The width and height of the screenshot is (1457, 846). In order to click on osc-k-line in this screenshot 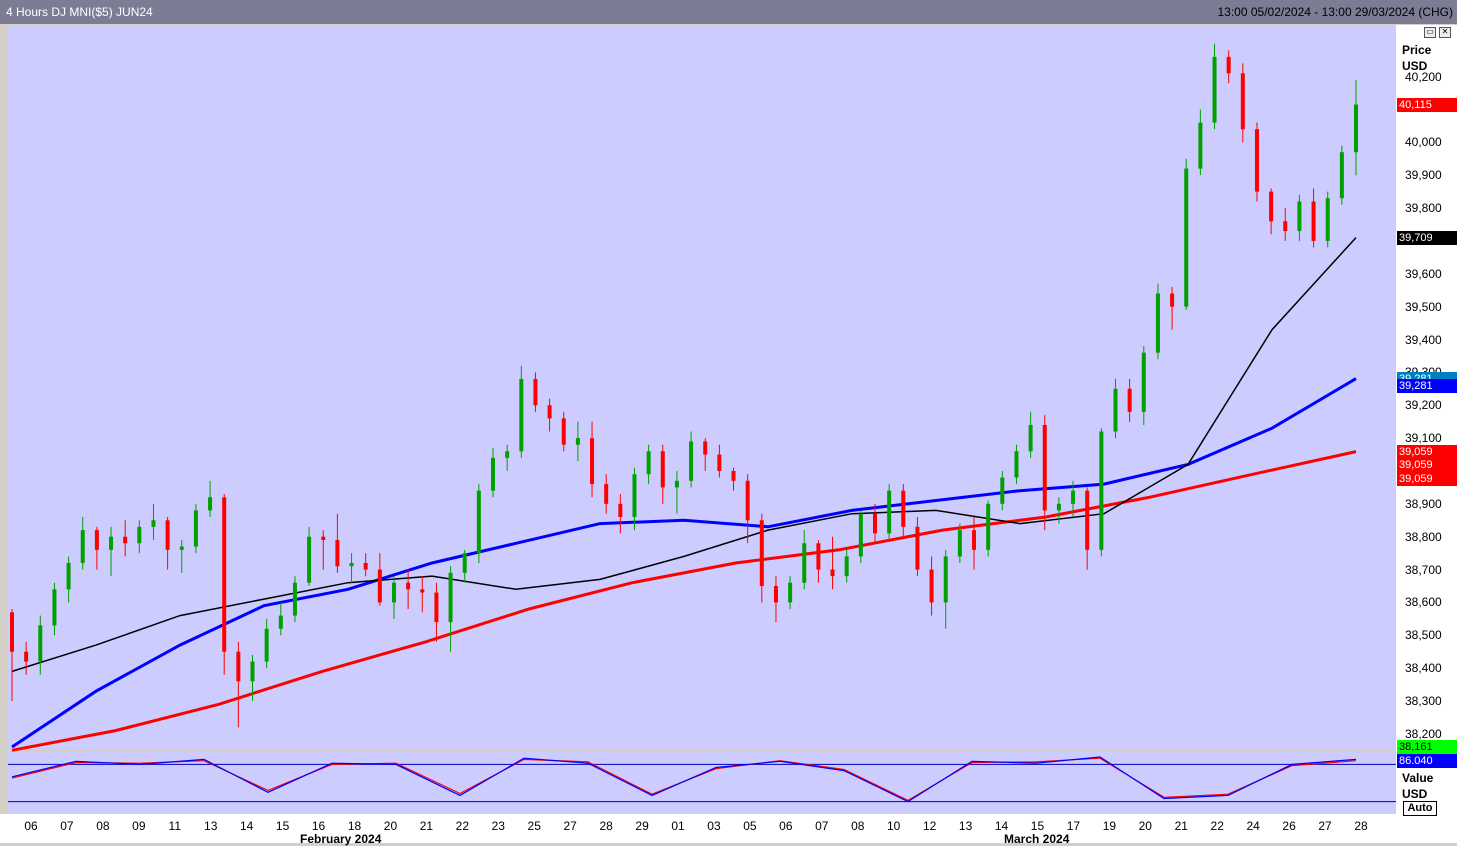, I will do `click(684, 779)`.